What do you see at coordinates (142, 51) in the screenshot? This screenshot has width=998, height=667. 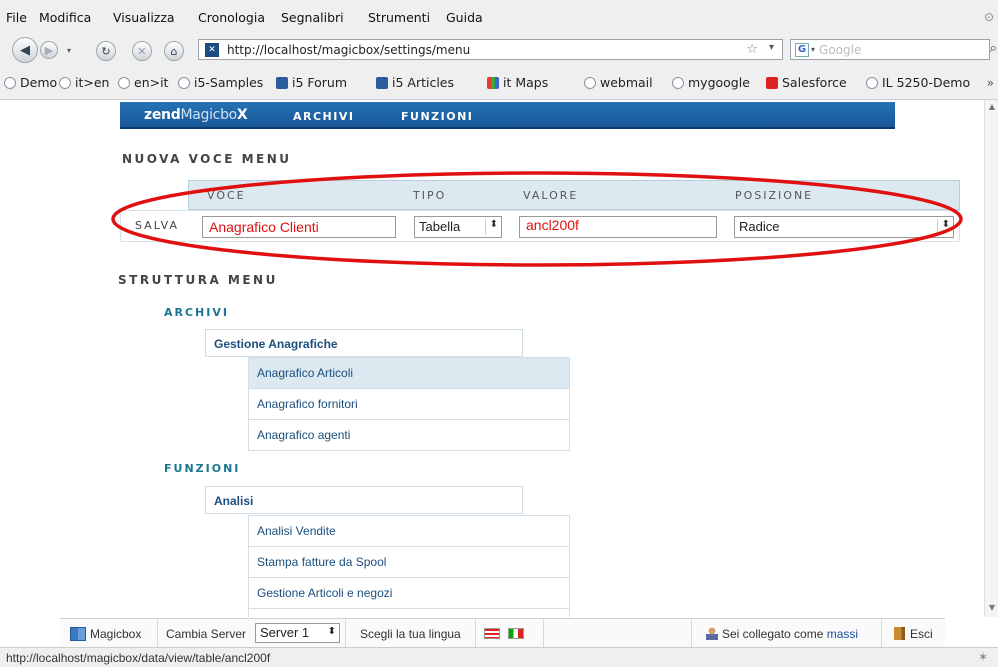 I see `stop-icon: ✕` at bounding box center [142, 51].